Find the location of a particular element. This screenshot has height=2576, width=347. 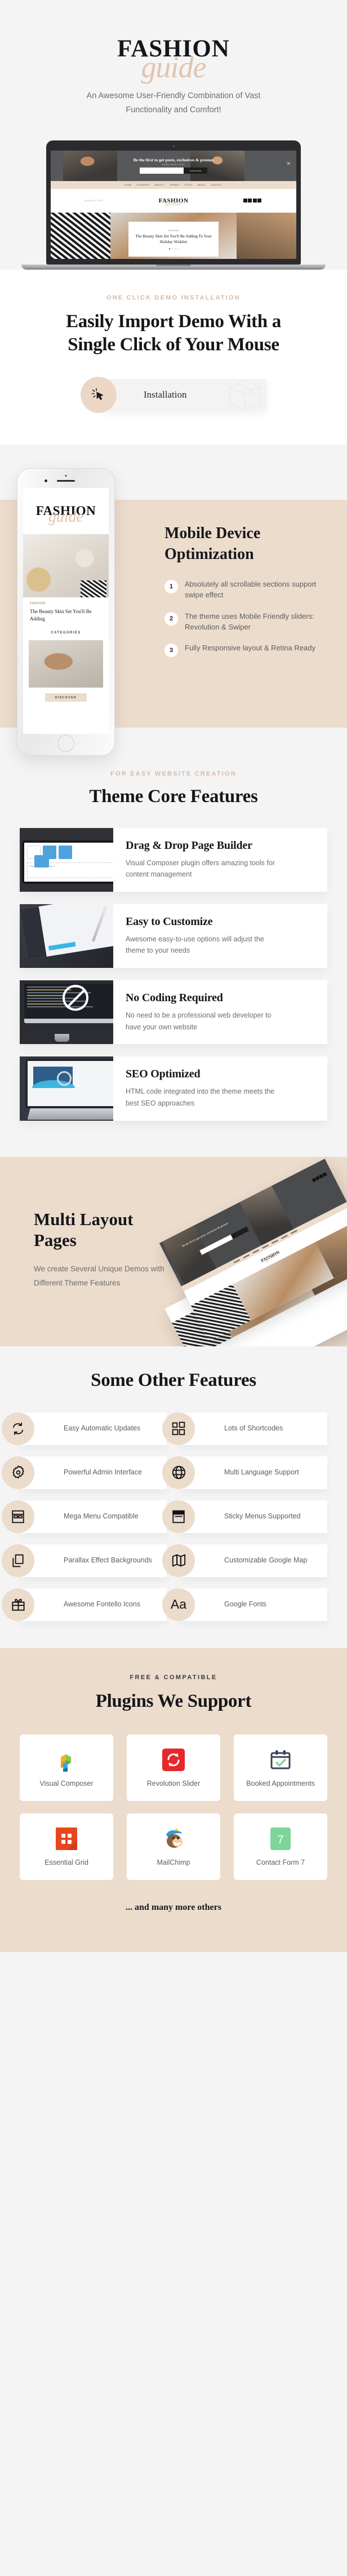

phone-secondary-image is located at coordinates (66, 664).